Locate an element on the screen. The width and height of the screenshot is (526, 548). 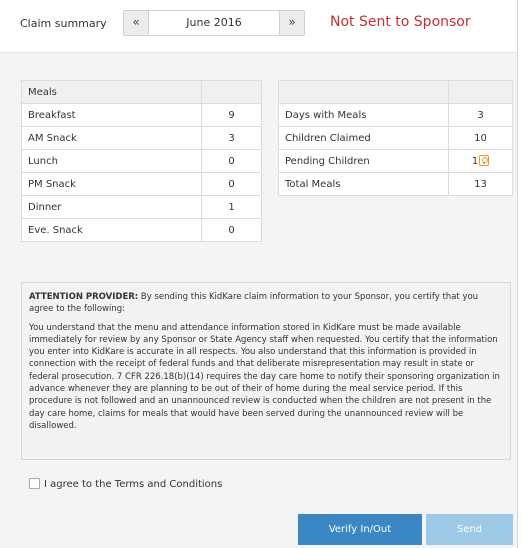
table-row: Breakfast 9 is located at coordinates (141, 115).